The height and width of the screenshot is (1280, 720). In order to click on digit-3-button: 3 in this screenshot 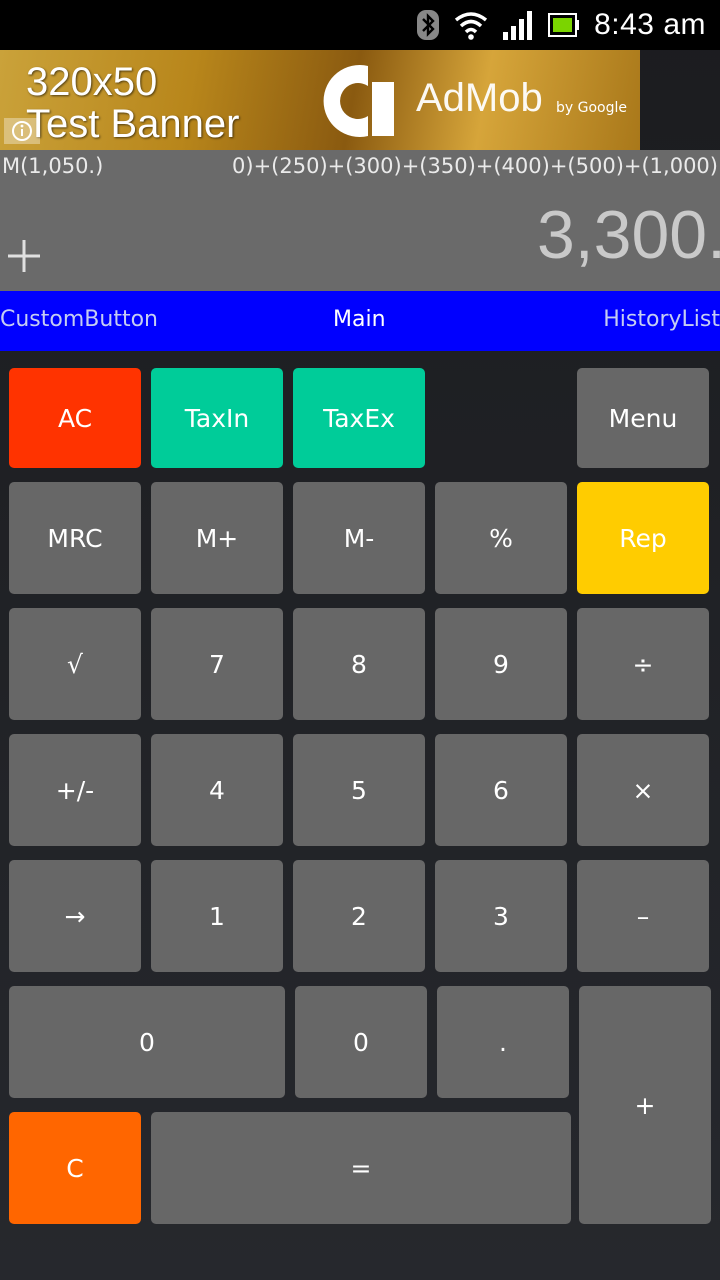, I will do `click(501, 916)`.